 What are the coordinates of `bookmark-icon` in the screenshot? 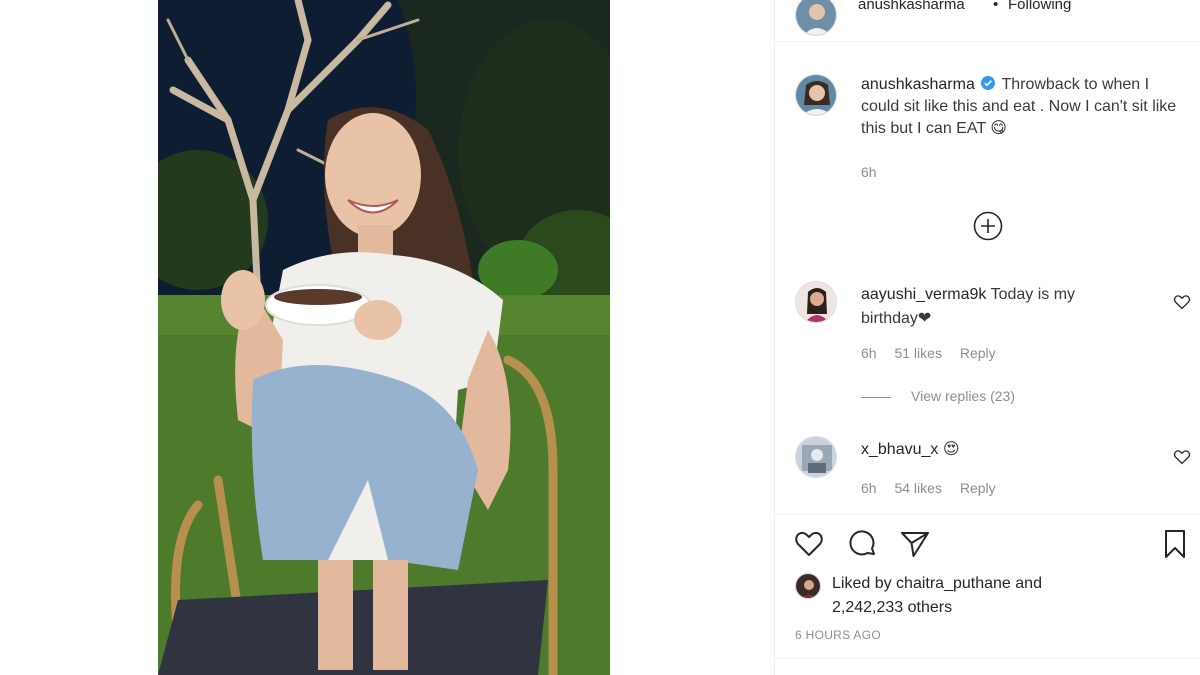 It's located at (1175, 544).